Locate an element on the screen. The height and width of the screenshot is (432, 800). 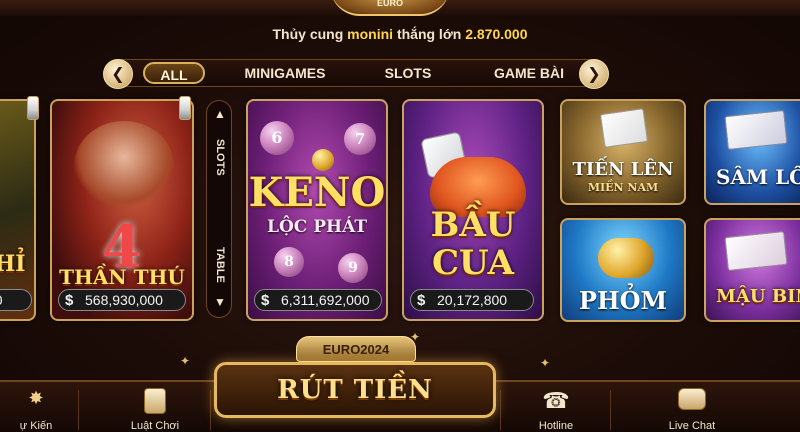
filter-table: TABLE is located at coordinates (220, 265).